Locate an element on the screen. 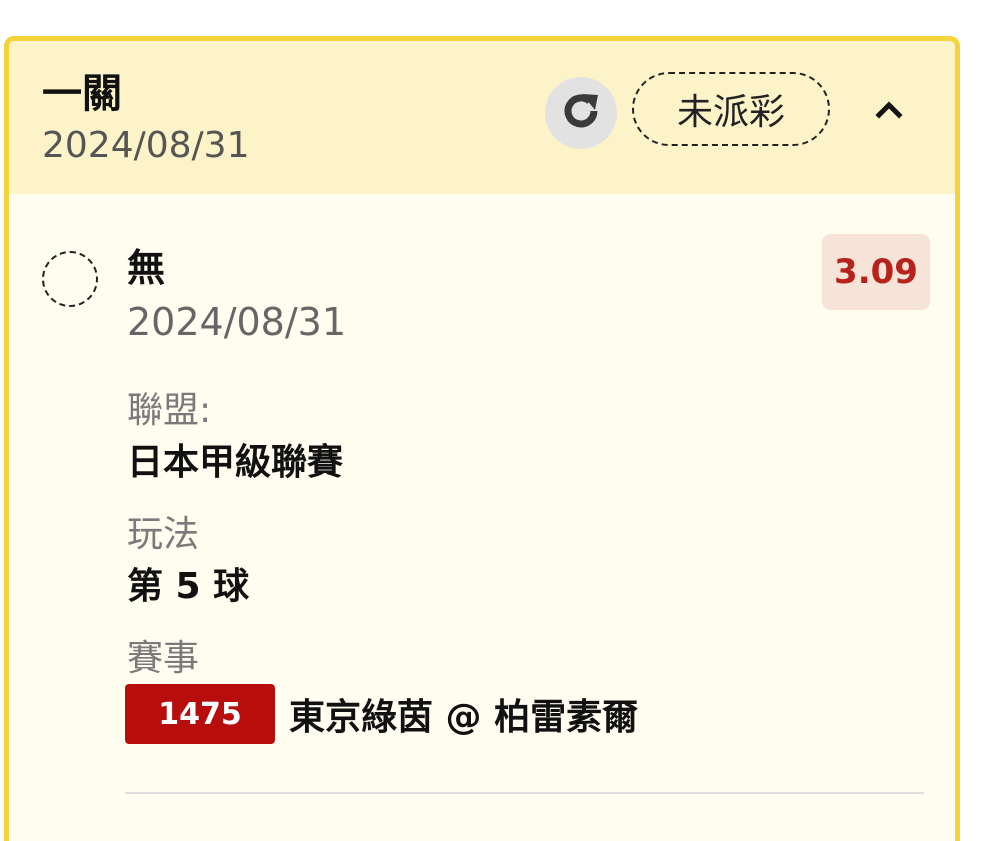 The height and width of the screenshot is (841, 991). bet-type-title: 一關 is located at coordinates (82, 94).